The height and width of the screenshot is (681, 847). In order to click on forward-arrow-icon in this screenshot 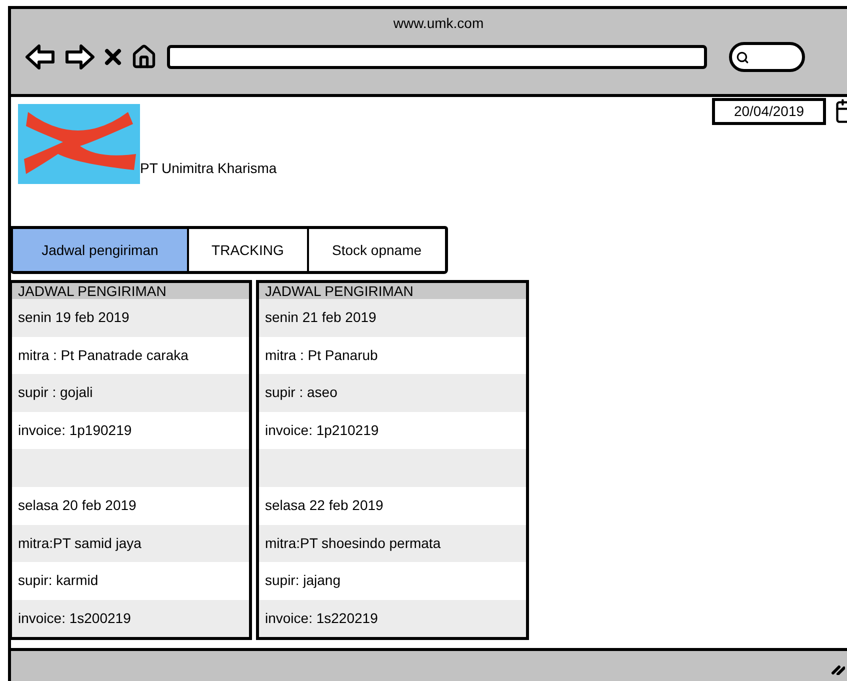, I will do `click(79, 57)`.